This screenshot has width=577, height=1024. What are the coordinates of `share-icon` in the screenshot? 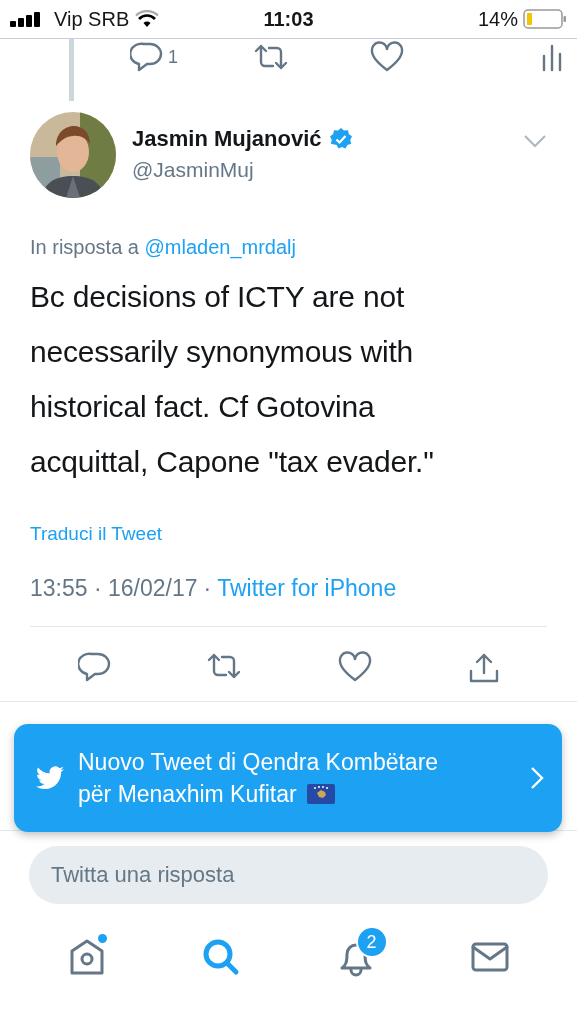 It's located at (484, 668).